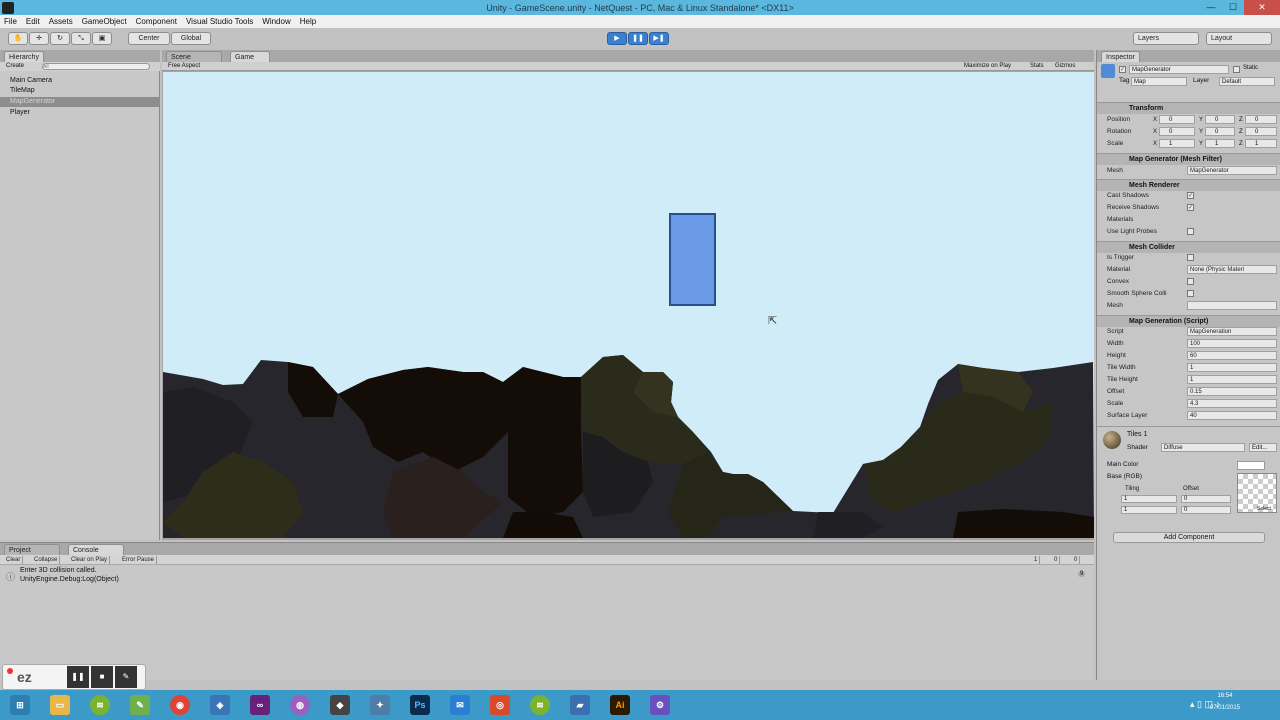 The width and height of the screenshot is (1280, 720). Describe the element at coordinates (1190, 257) in the screenshot. I see `is-trigger-checkbox` at that location.